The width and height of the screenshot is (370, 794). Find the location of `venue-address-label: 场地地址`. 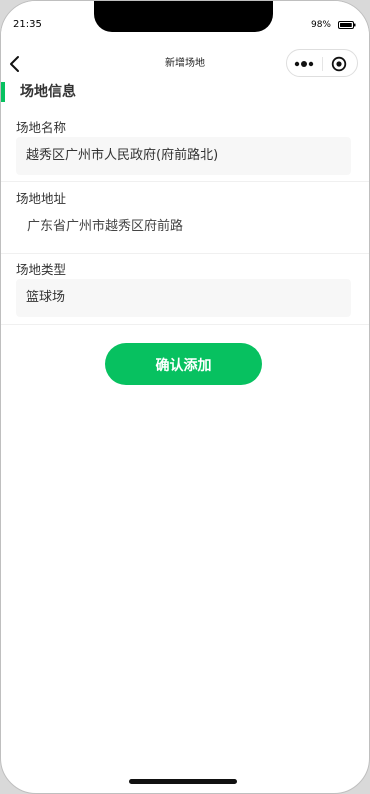

venue-address-label: 场地地址 is located at coordinates (41, 198).